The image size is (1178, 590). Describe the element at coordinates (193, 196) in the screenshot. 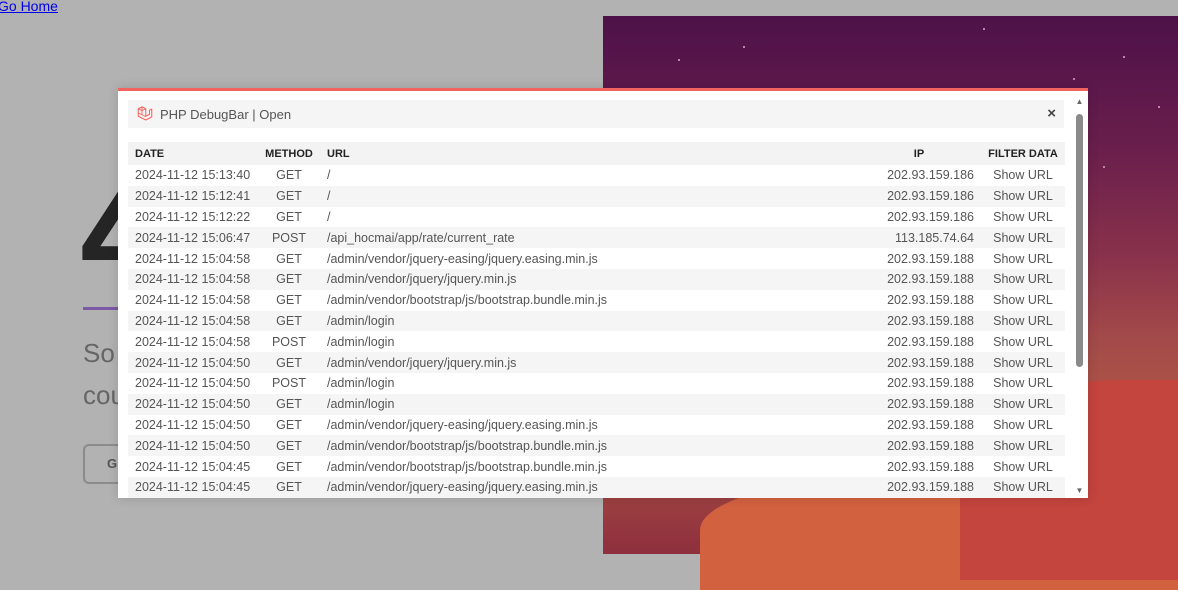

I see `cell-date: 2024-11-12 15:12:41` at that location.